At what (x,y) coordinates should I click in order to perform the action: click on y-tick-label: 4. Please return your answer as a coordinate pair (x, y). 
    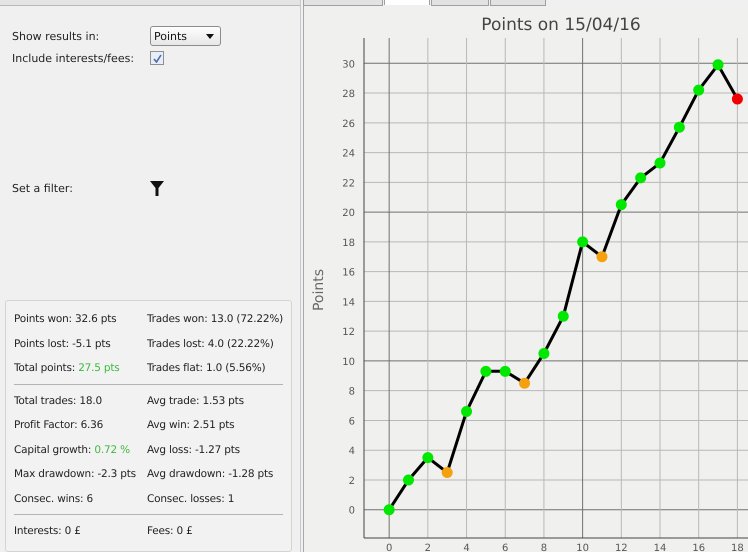
    Looking at the image, I should click on (351, 452).